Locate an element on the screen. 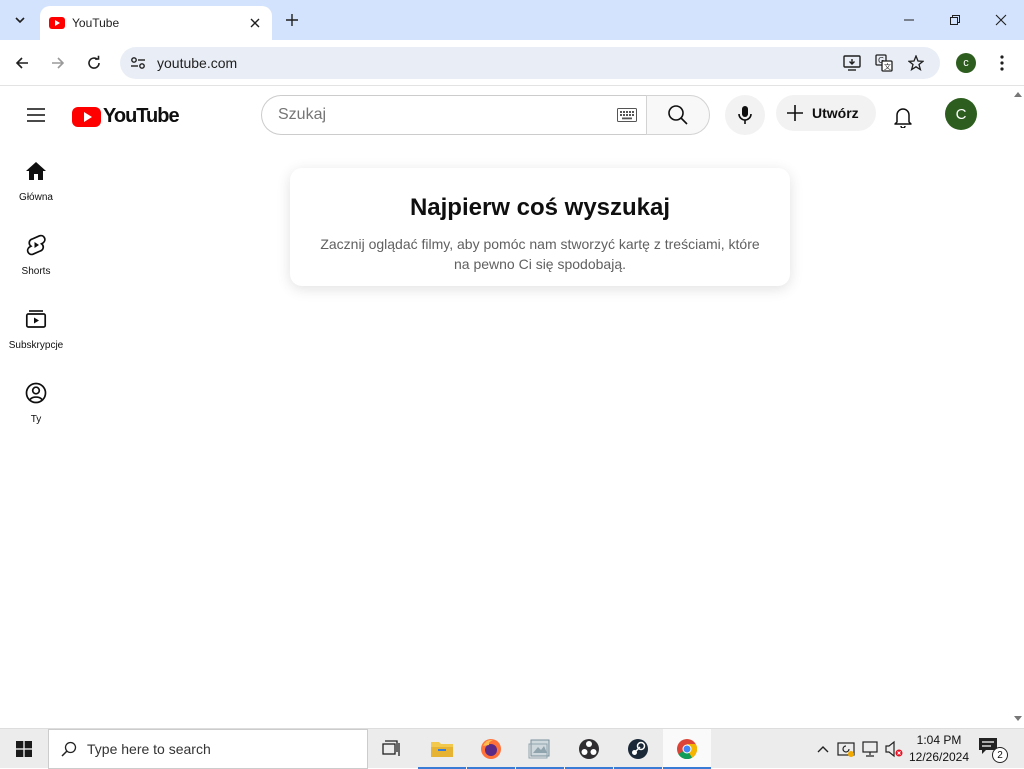  subscriptions-icon is located at coordinates (36, 319).